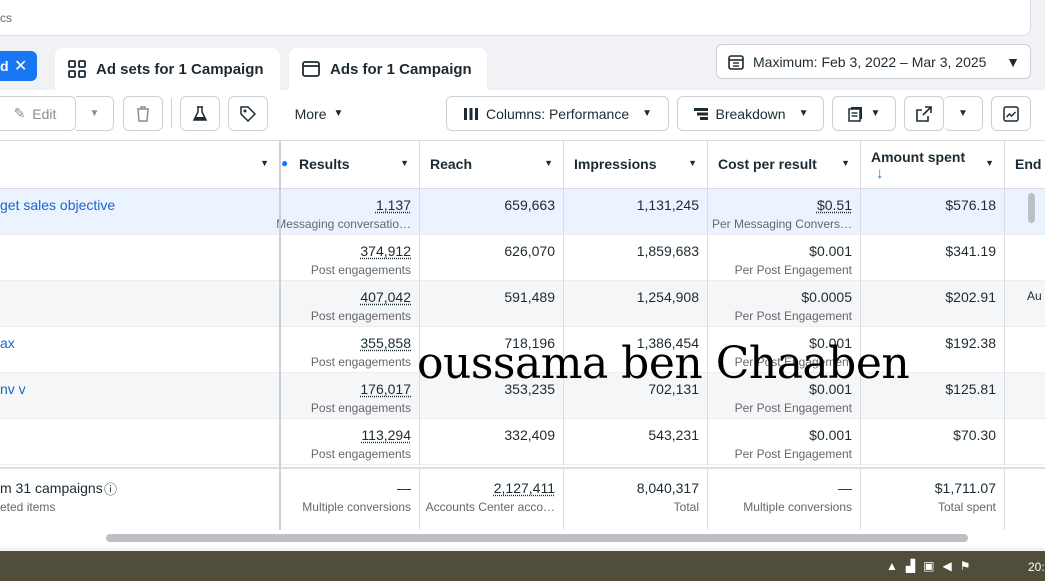 Image resolution: width=1045 pixels, height=581 pixels. Describe the element at coordinates (385, 251) in the screenshot. I see `row-results-value: 374,912` at that location.